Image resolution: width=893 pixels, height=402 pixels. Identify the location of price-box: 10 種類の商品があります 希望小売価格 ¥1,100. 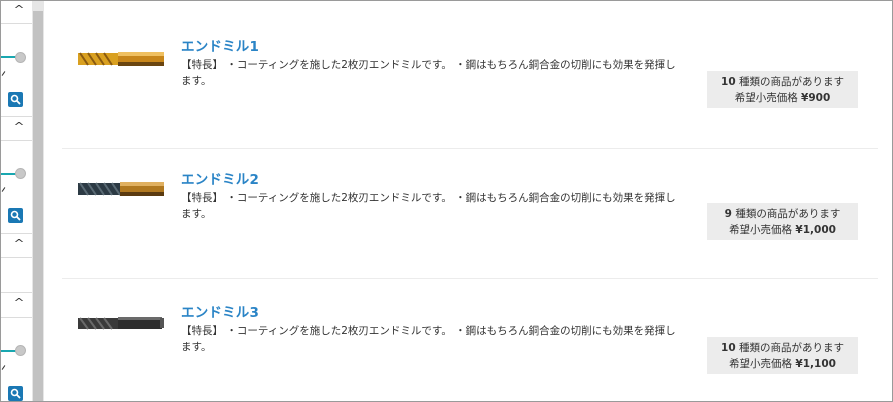
(782, 355).